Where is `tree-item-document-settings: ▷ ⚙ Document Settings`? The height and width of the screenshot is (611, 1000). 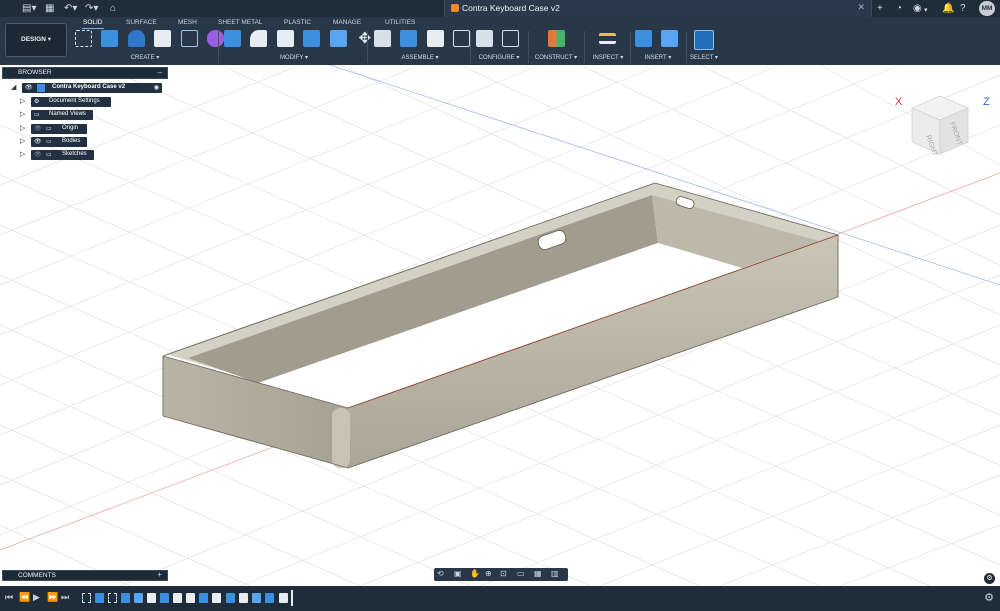
tree-item-document-settings: ▷ ⚙ Document Settings is located at coordinates (70, 102).